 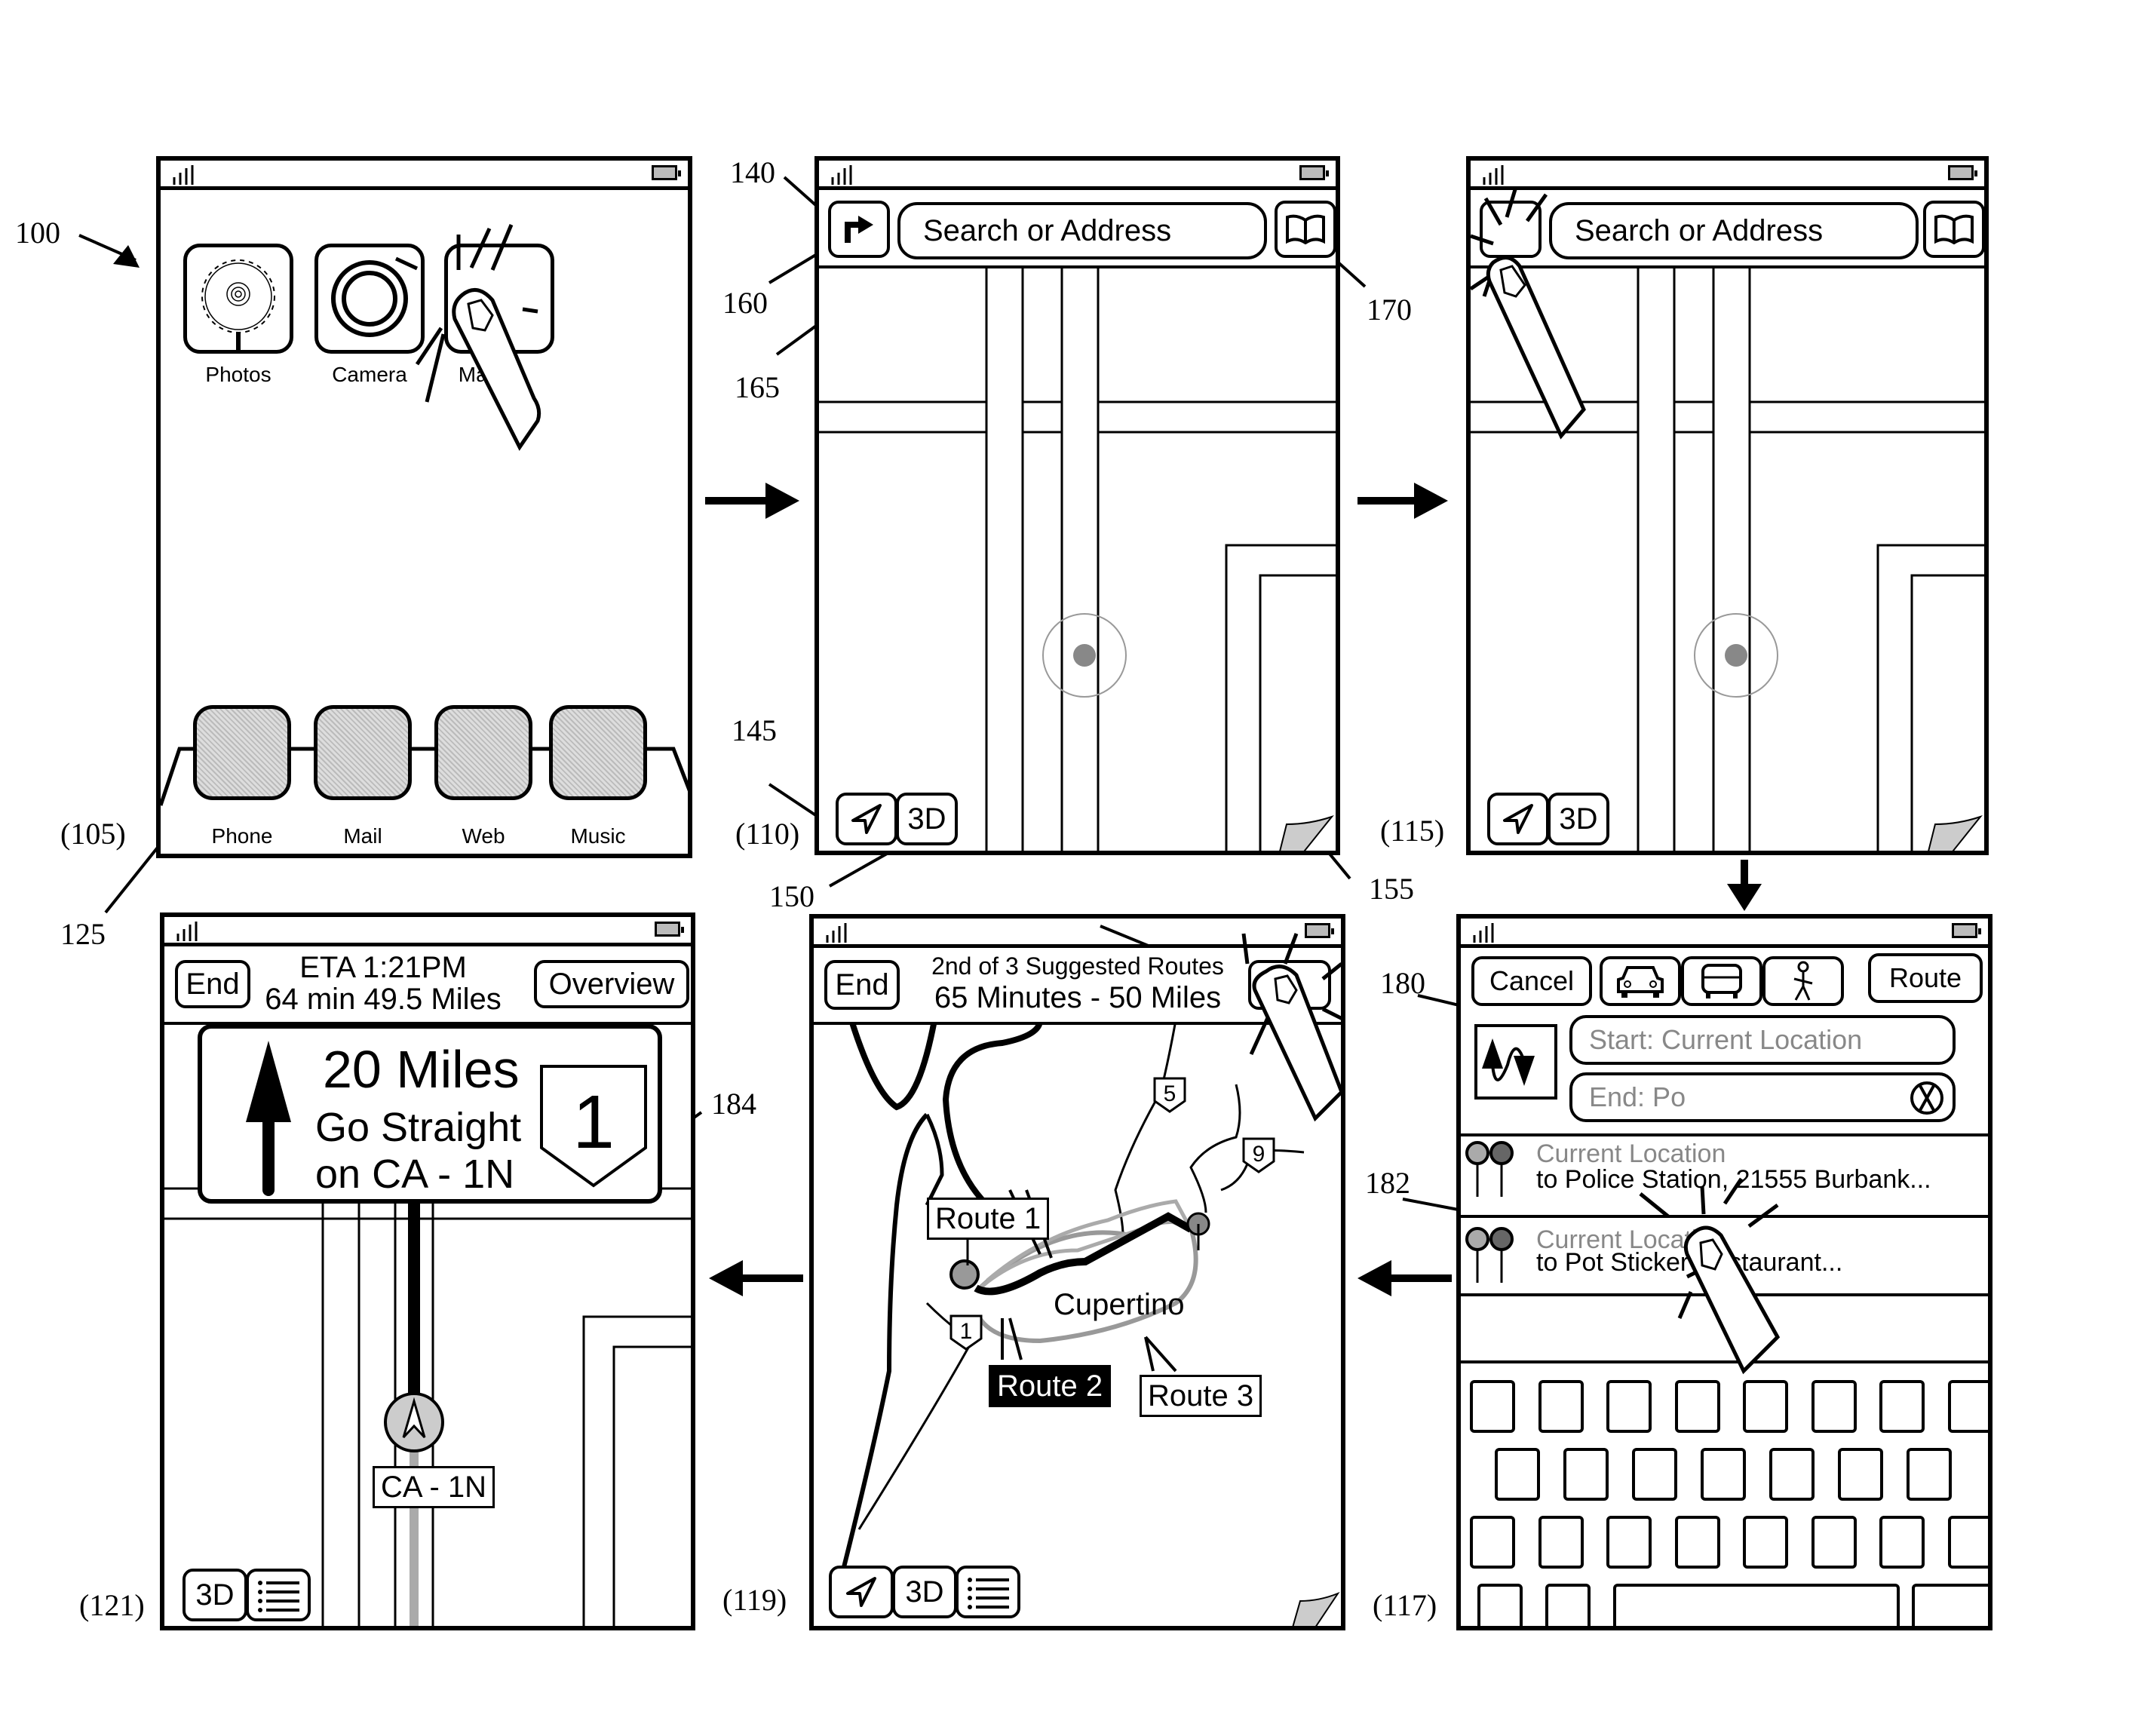 I want to click on overview-label: Overview, so click(x=611, y=984).